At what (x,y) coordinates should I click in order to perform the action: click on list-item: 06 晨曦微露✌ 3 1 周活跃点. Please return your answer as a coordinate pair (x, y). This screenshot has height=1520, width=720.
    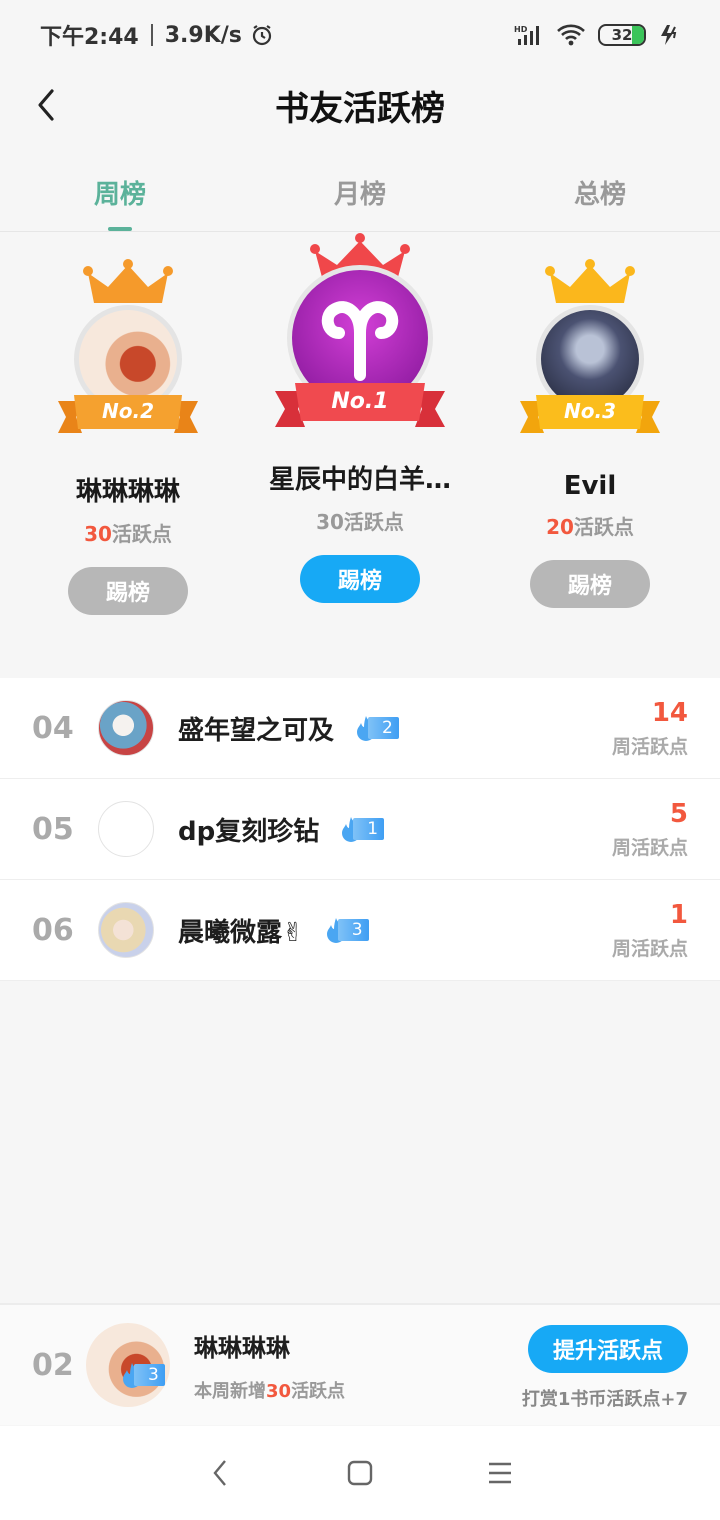
    Looking at the image, I should click on (360, 930).